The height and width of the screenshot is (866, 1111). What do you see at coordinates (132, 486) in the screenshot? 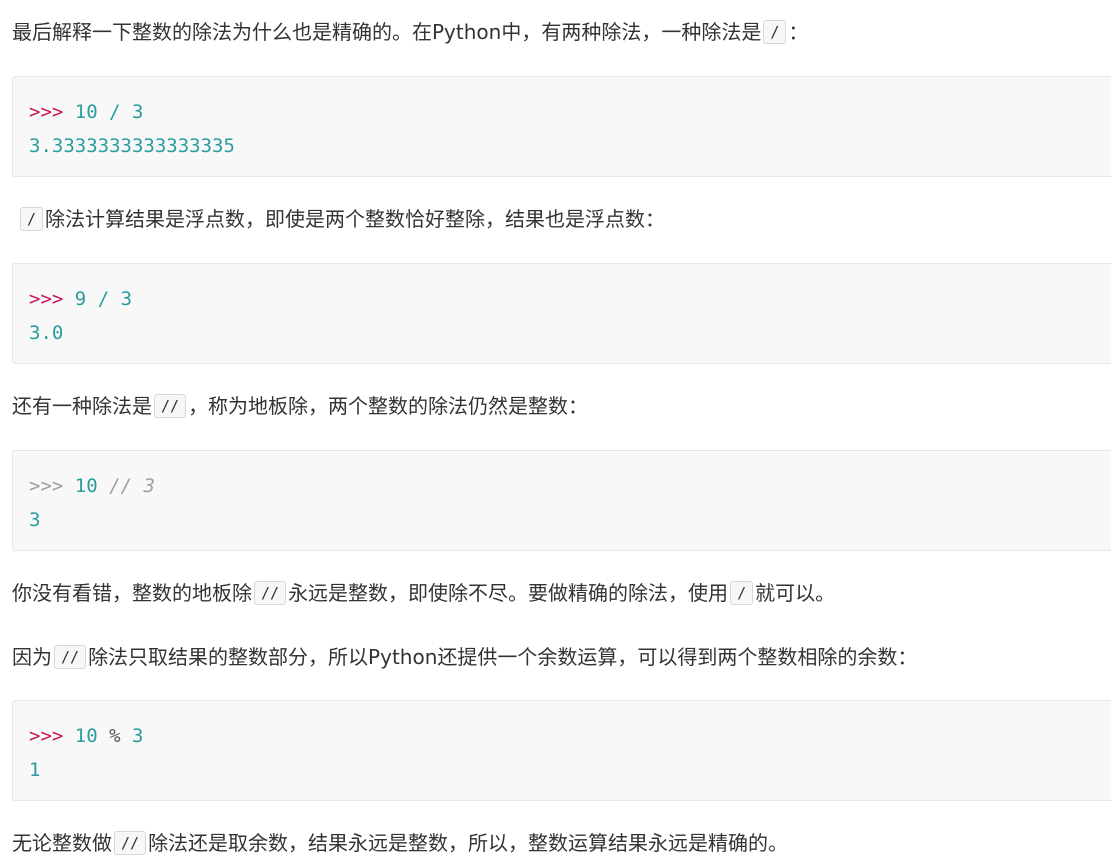
I see `code-comment: // 3` at bounding box center [132, 486].